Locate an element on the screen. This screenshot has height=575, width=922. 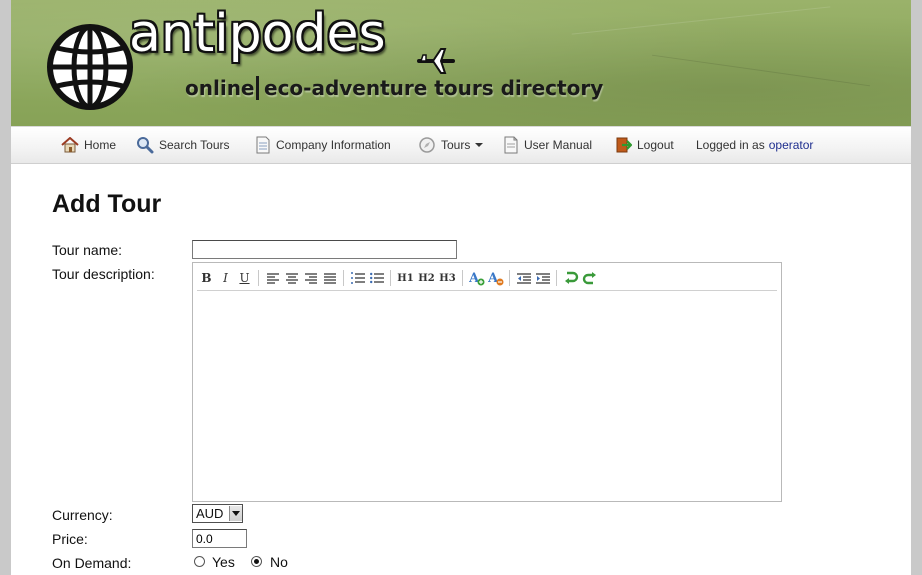
nav-search-tours: Search Tours is located at coordinates (182, 145).